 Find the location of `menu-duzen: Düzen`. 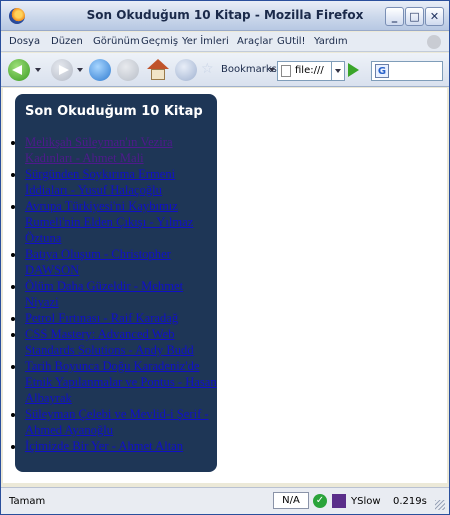

menu-duzen: Düzen is located at coordinates (67, 41).